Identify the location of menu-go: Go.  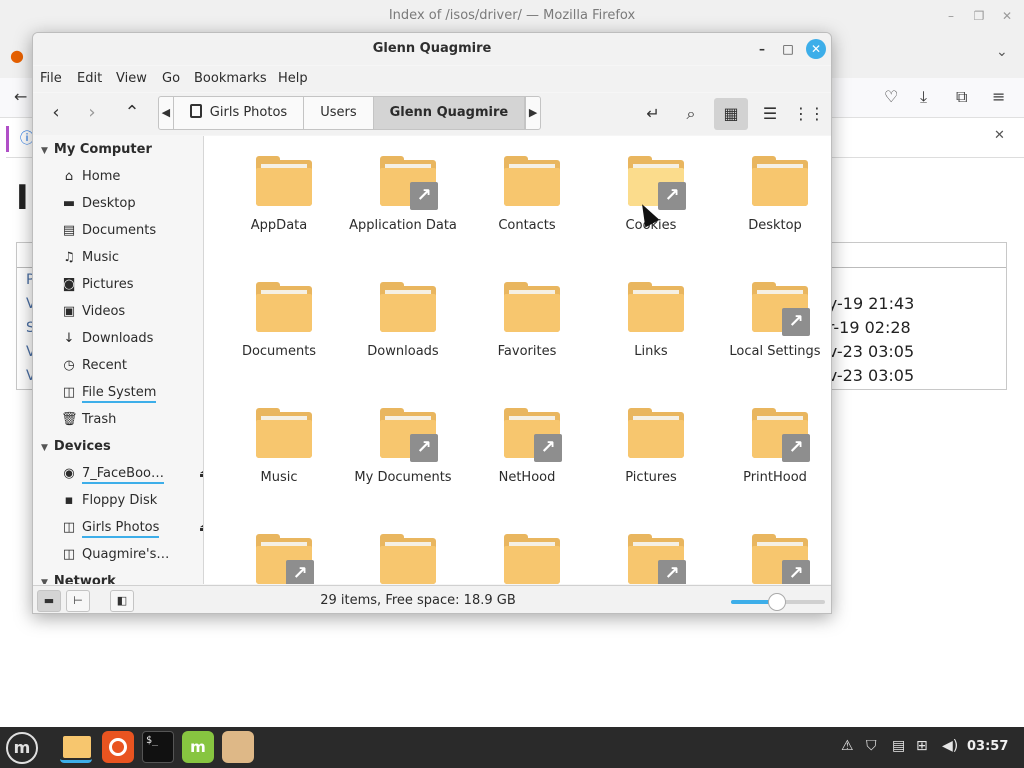
(171, 78).